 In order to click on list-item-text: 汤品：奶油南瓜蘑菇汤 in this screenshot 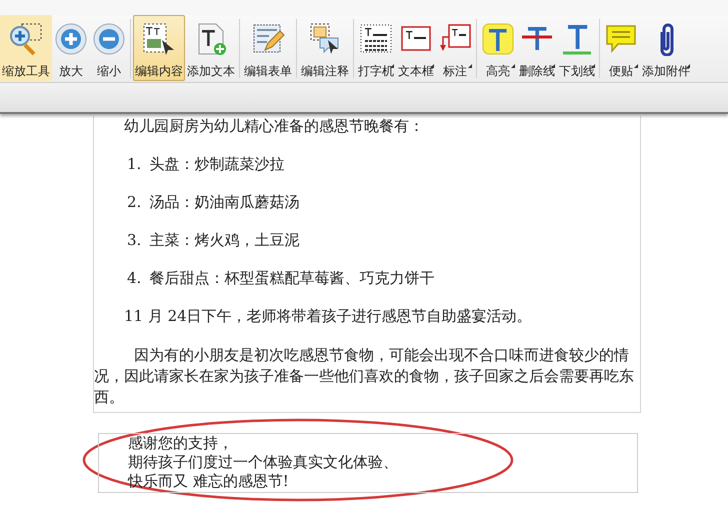, I will do `click(224, 202)`.